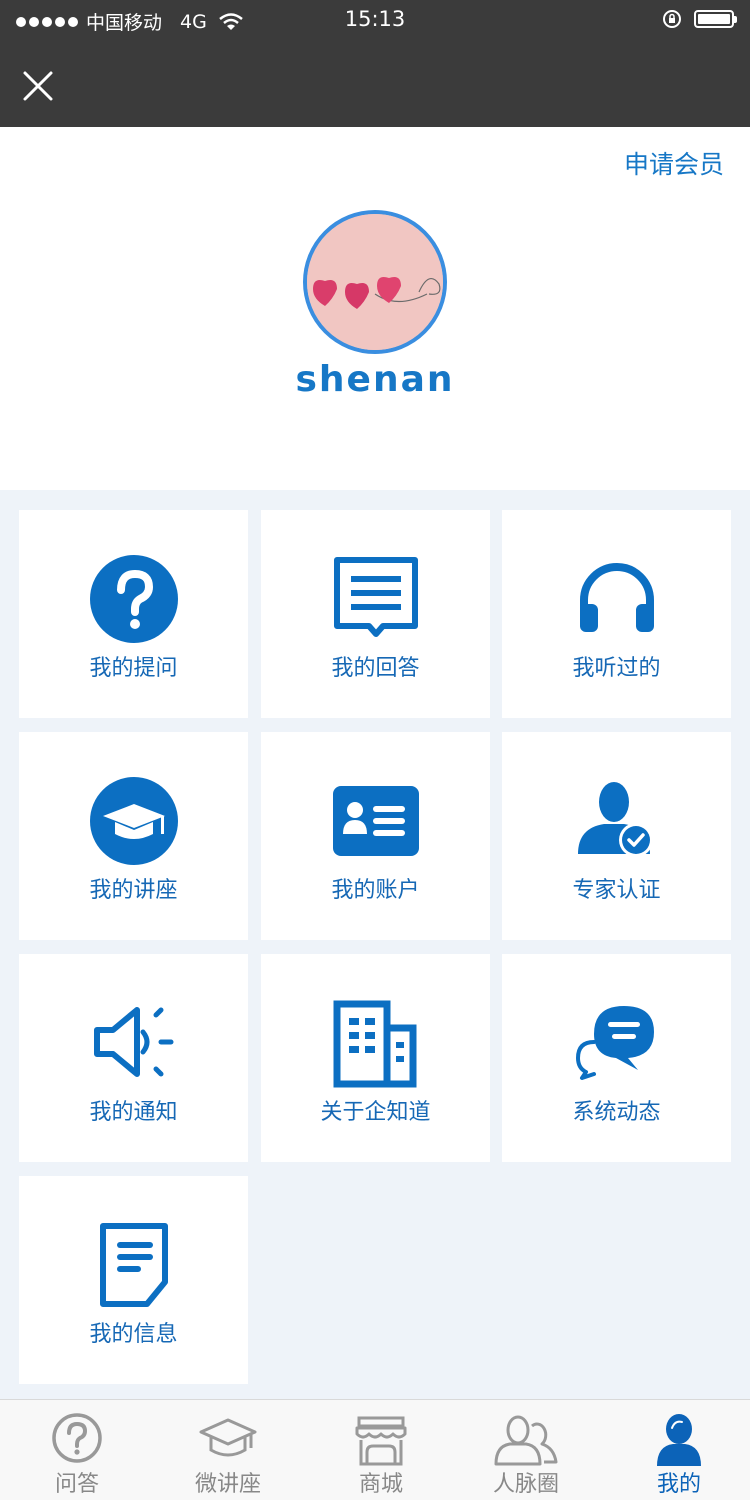 The width and height of the screenshot is (750, 1500). I want to click on menu-item-label: 专家认证, so click(616, 890).